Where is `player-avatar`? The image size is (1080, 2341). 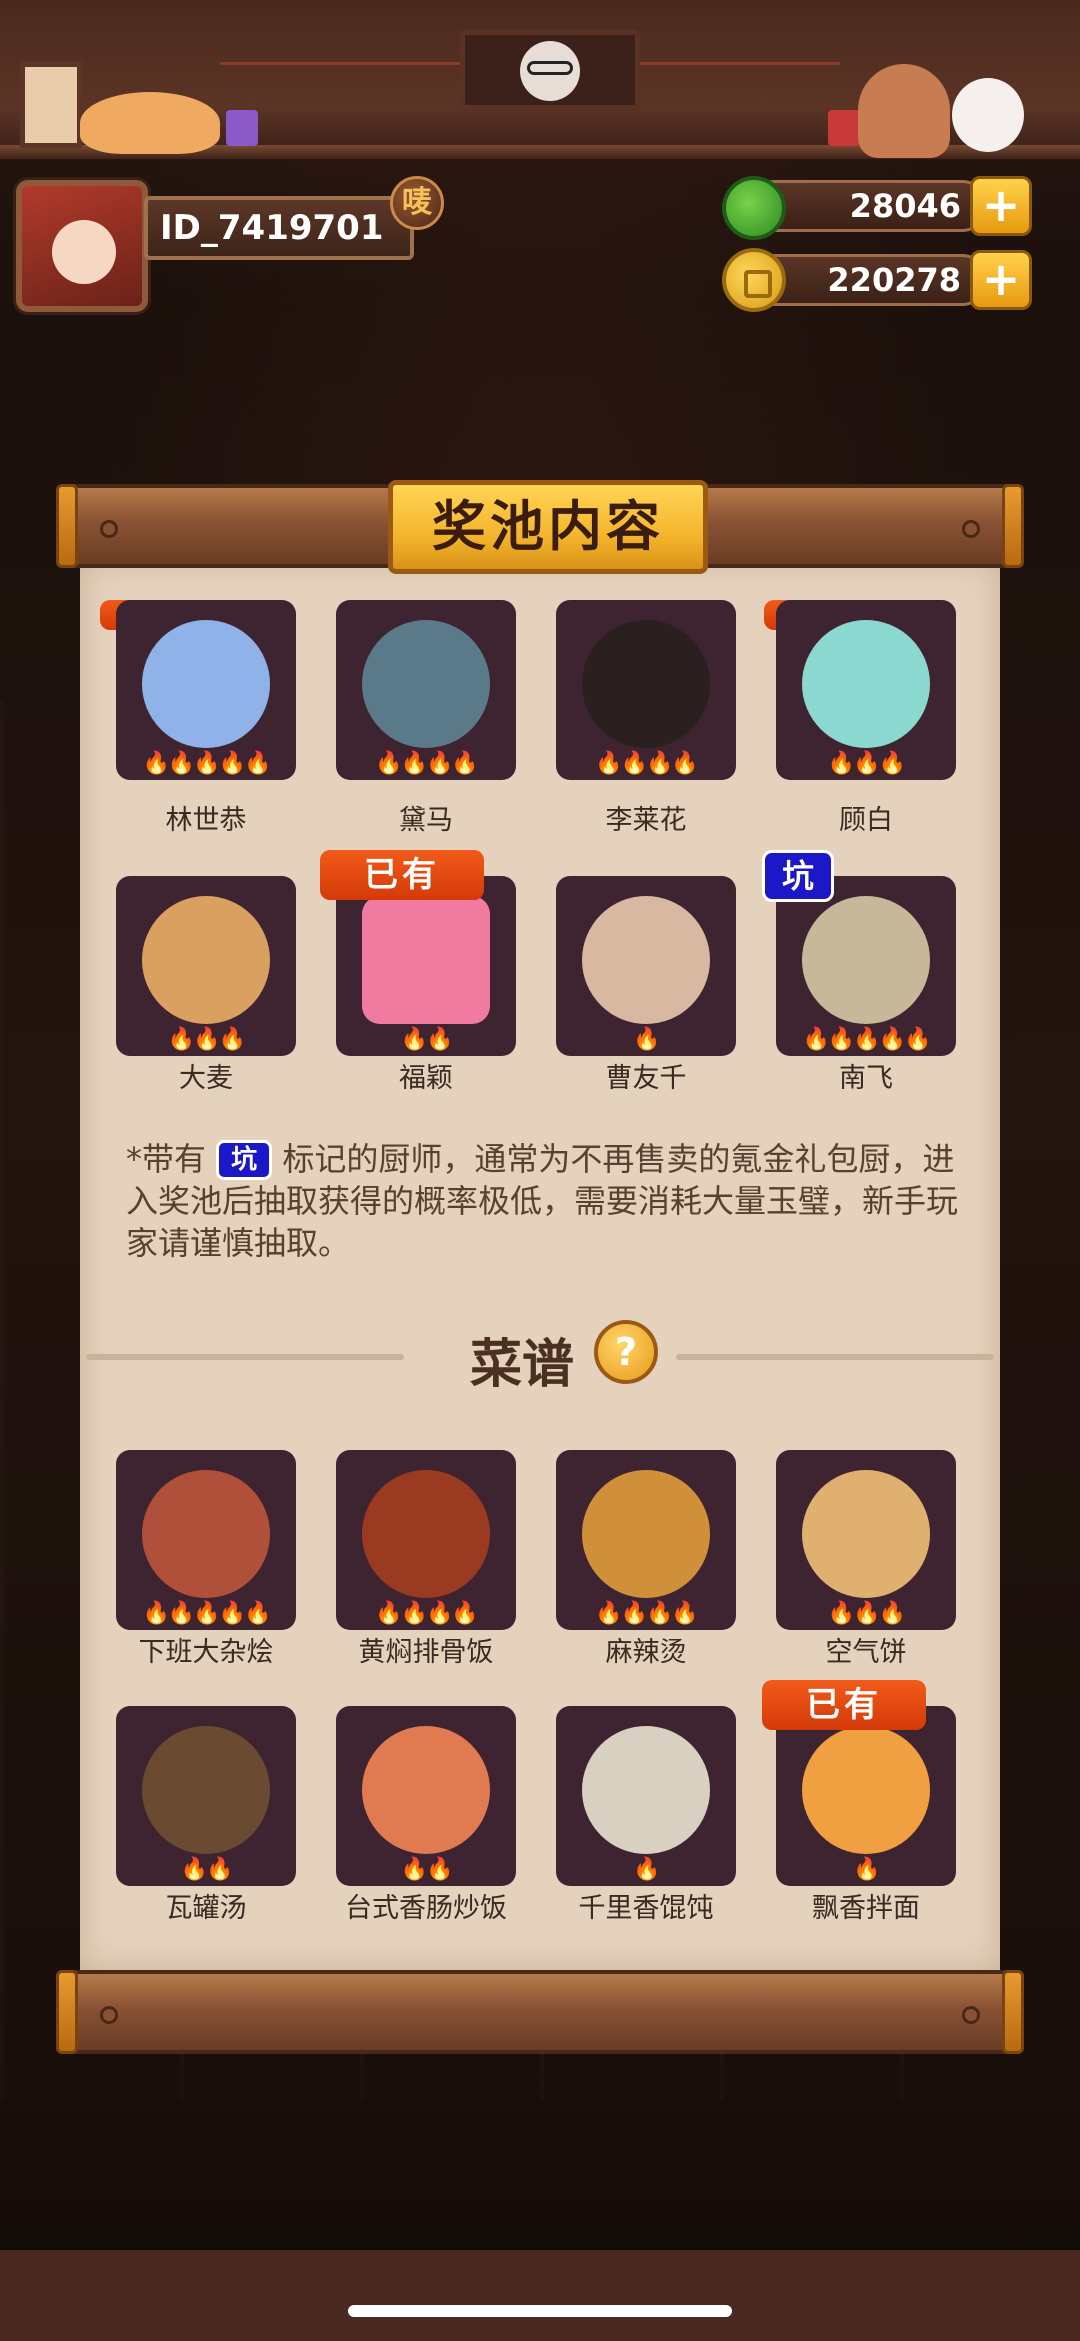
player-avatar is located at coordinates (82, 246).